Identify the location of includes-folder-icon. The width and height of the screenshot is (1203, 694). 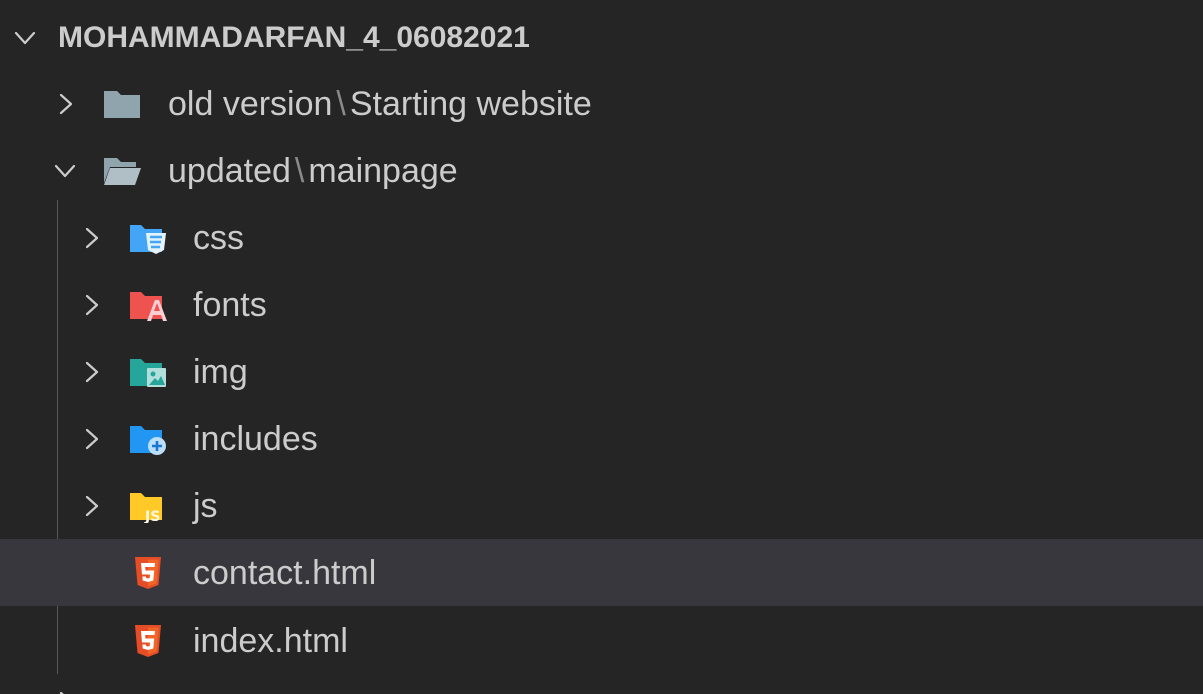
(148, 439).